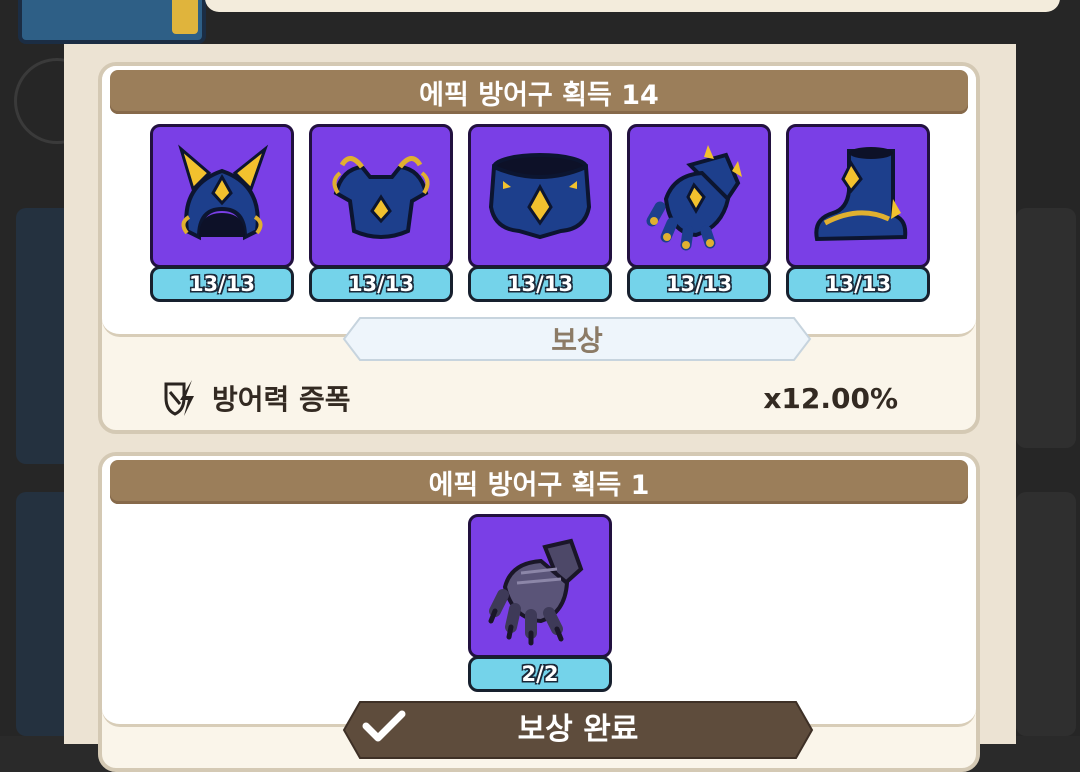  I want to click on item-count: 2/2, so click(540, 674).